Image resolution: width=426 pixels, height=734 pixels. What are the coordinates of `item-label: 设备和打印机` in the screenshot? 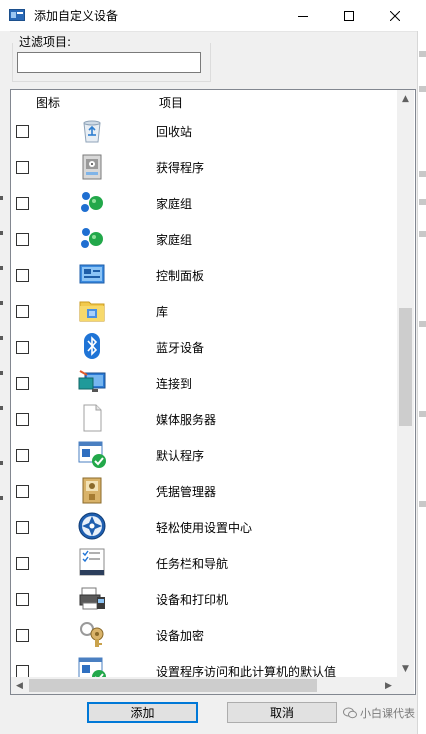 It's located at (192, 600).